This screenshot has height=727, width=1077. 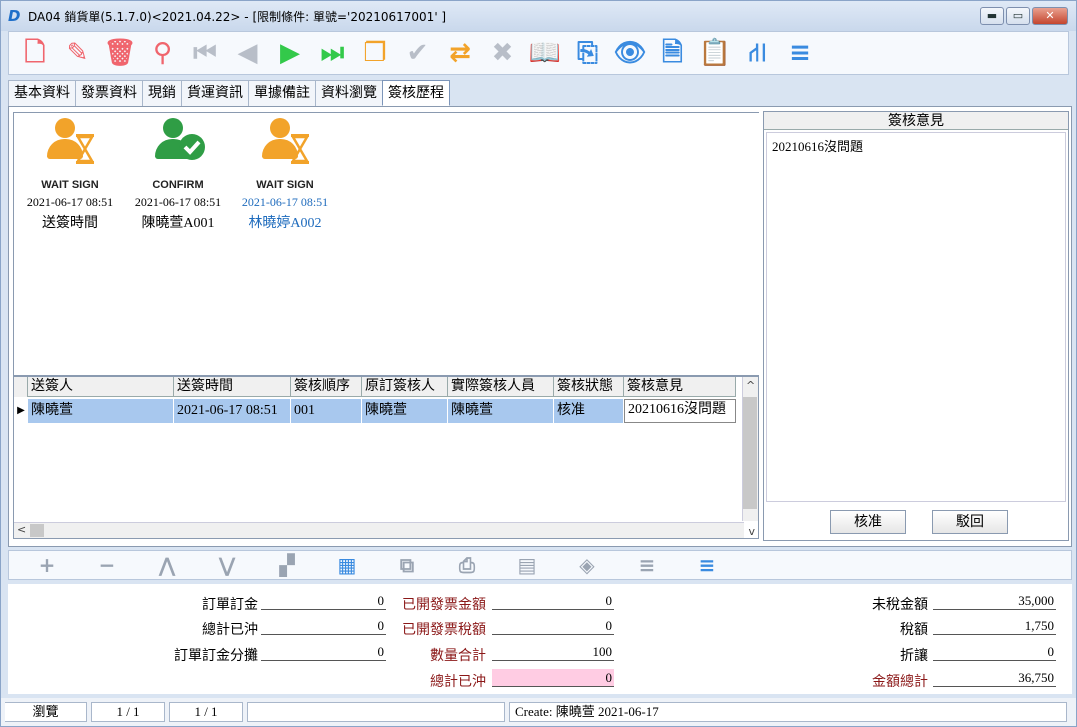 I want to click on column-header: 實際簽核人員, so click(x=501, y=387).